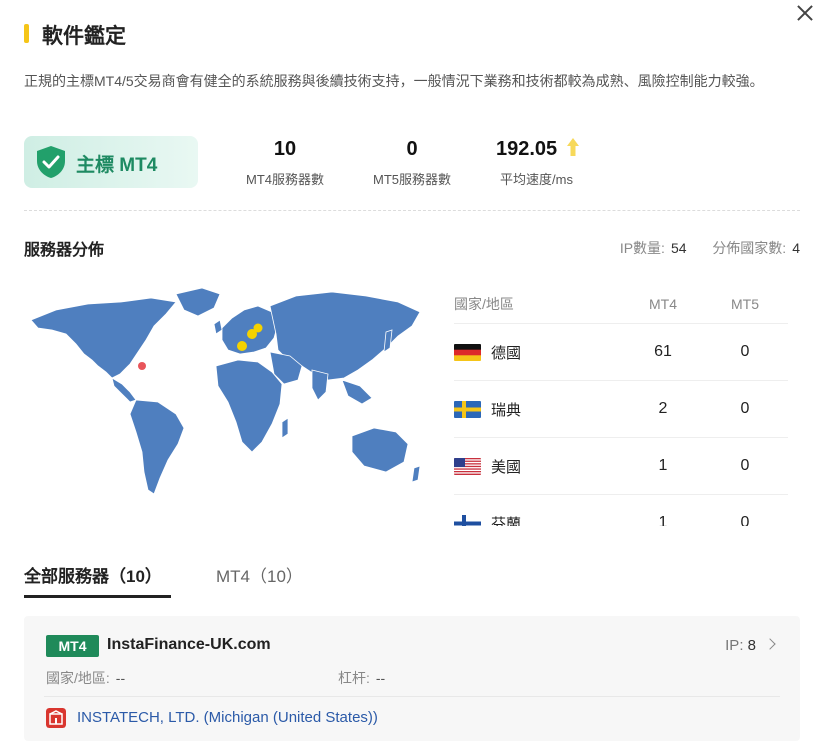 This screenshot has height=741, width=824. I want to click on map-north-america, so click(103, 338).